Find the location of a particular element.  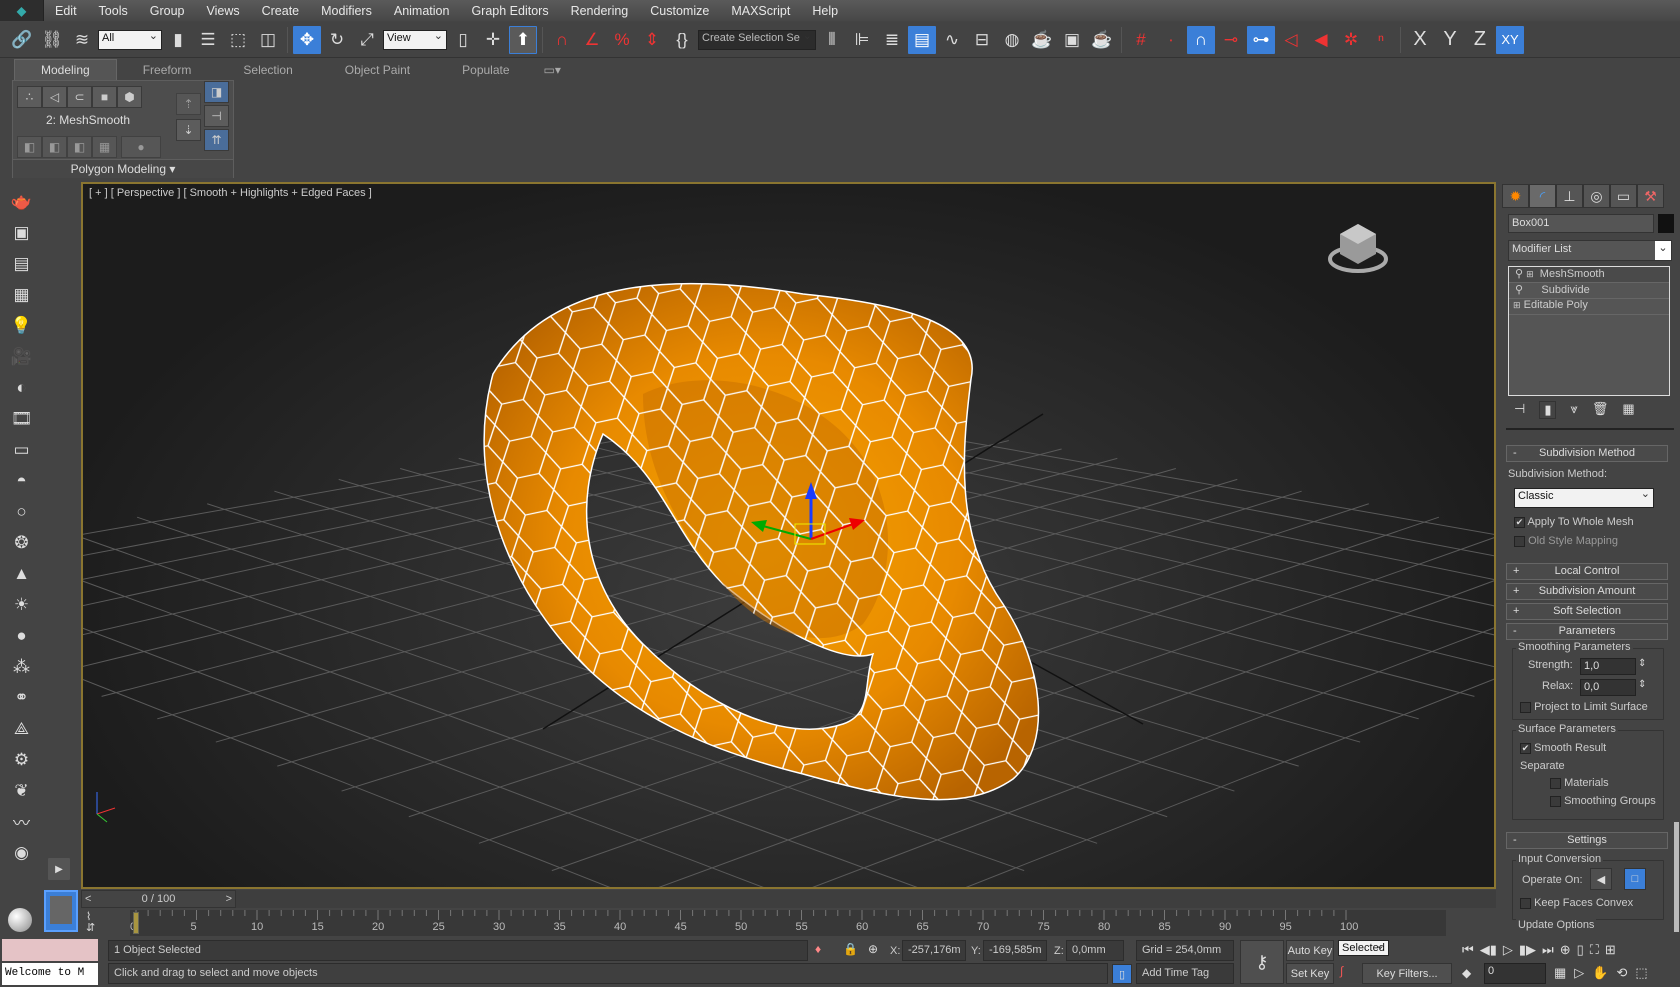

object-color-swatch is located at coordinates (1666, 223).